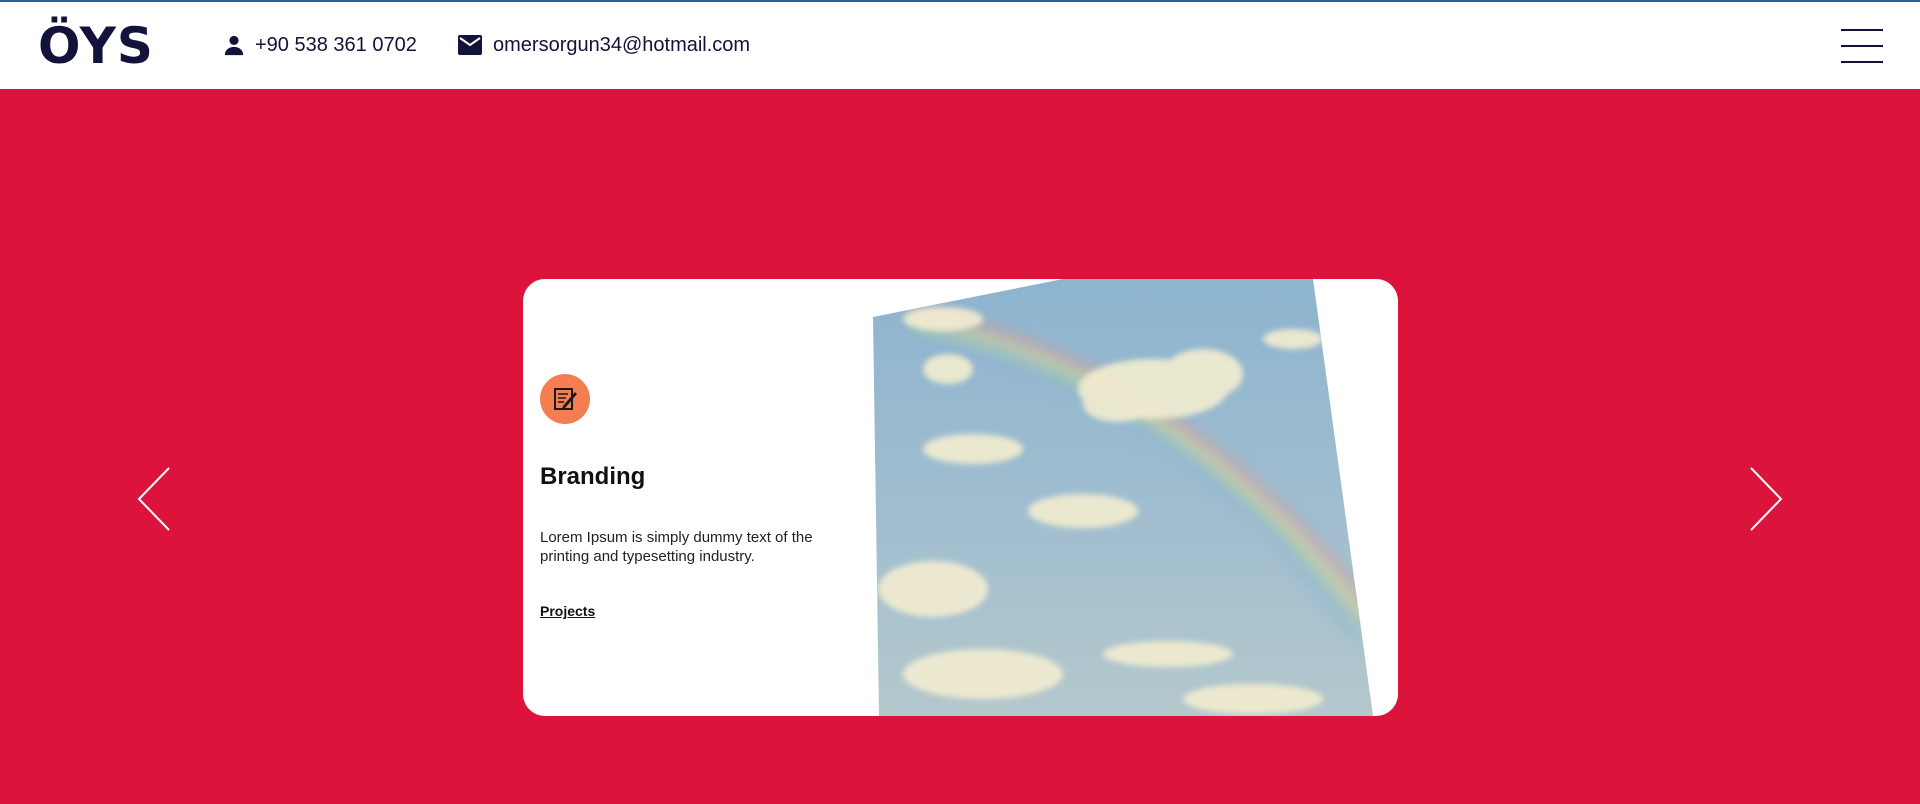 This screenshot has height=804, width=1920. Describe the element at coordinates (336, 45) in the screenshot. I see `phone-number: +90 538 361 0702` at that location.